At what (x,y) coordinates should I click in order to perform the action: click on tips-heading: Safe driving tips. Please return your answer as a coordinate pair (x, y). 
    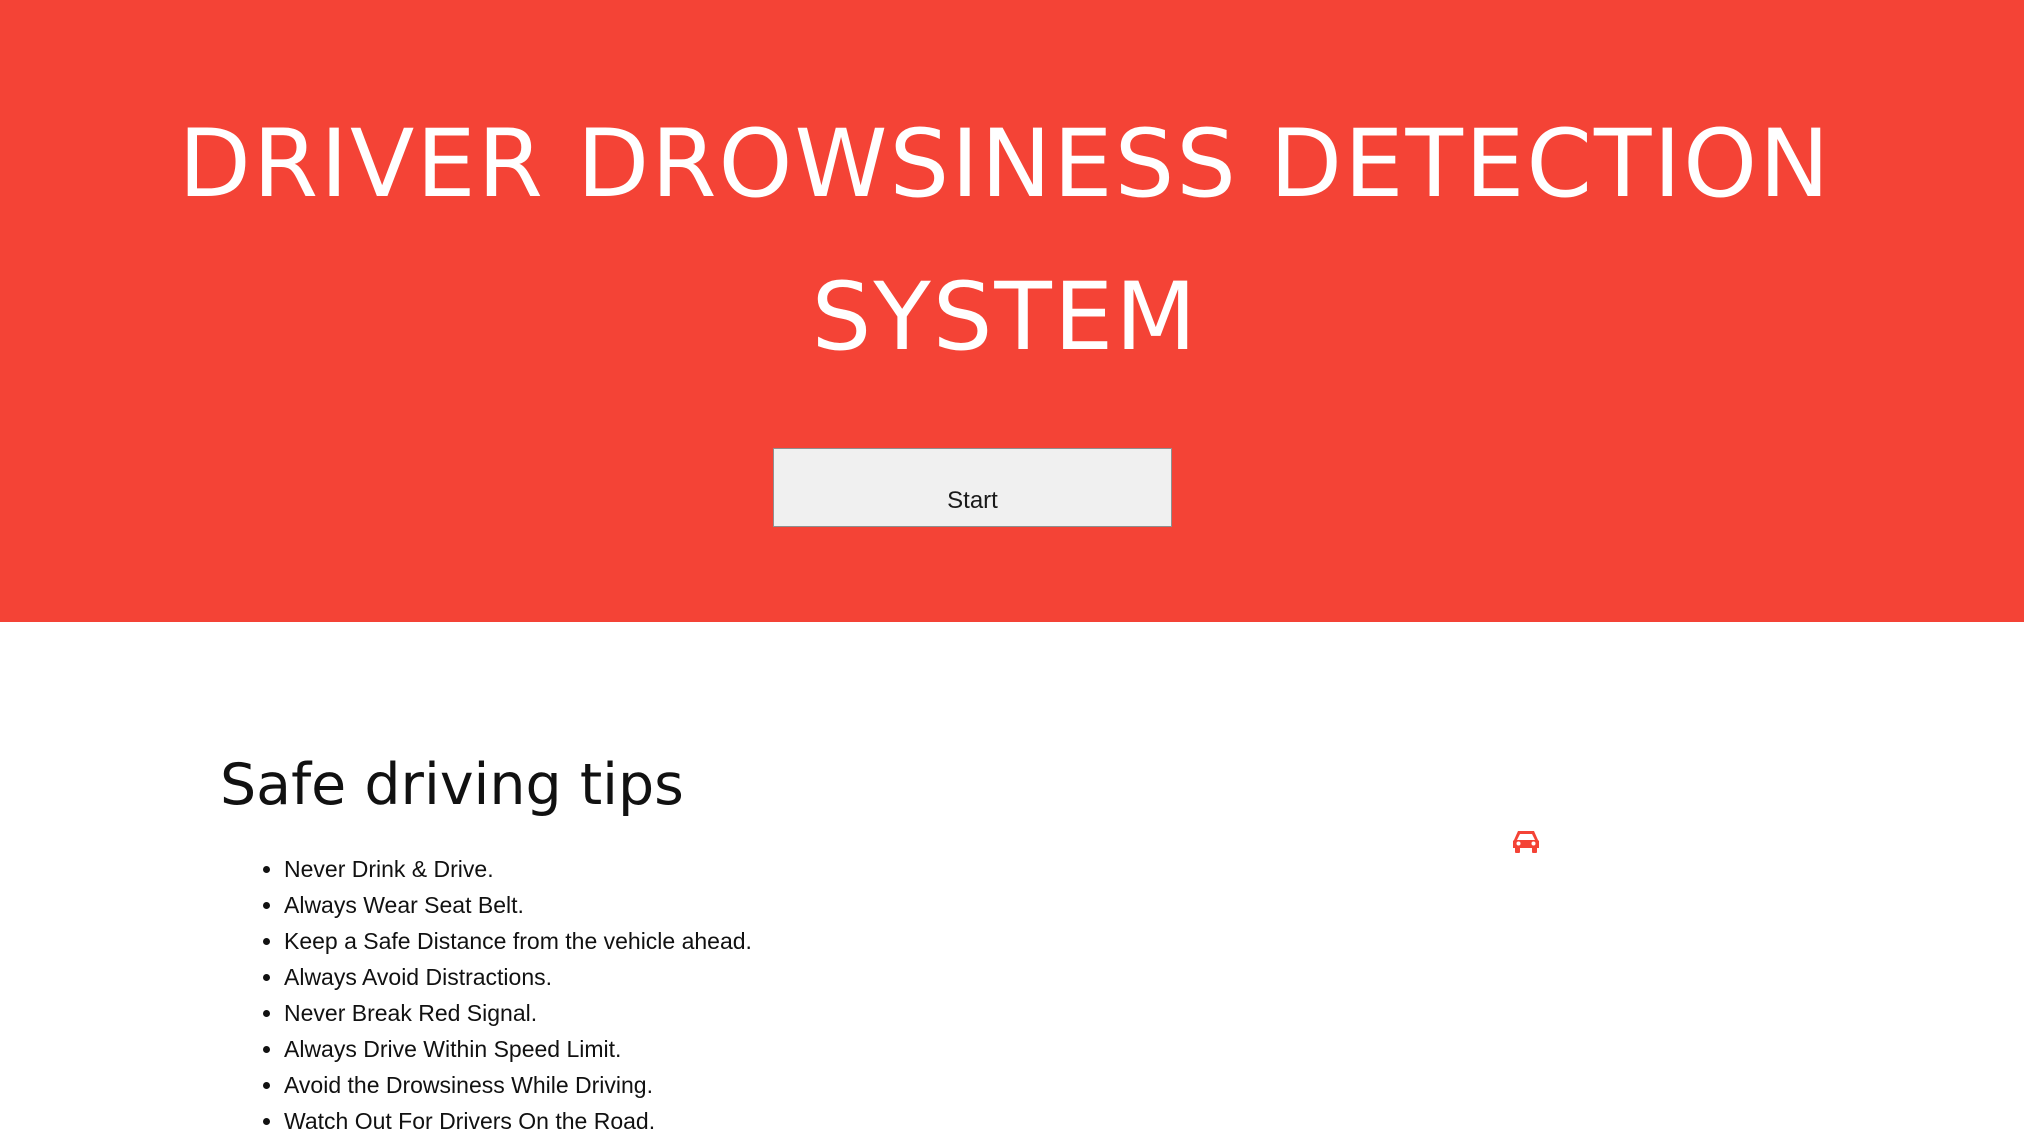
    Looking at the image, I should click on (452, 785).